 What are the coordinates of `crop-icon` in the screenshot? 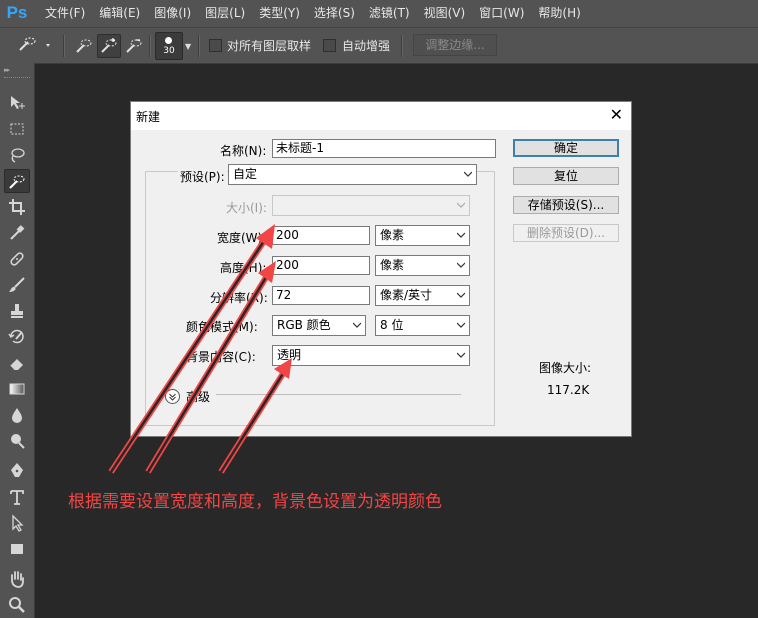 It's located at (17, 207).